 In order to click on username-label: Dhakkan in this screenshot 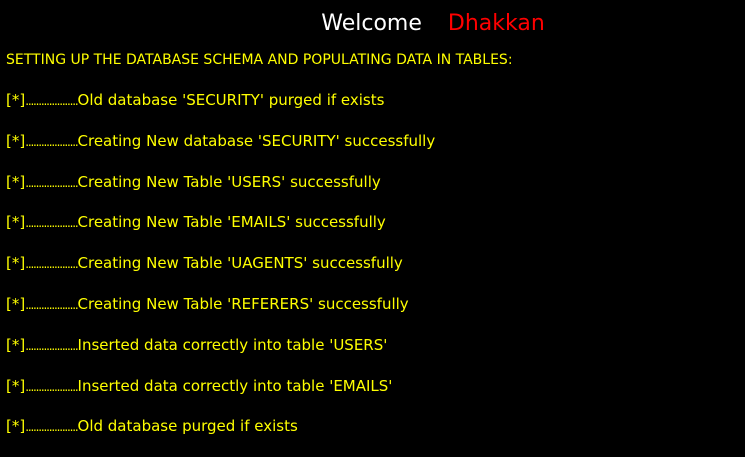, I will do `click(496, 23)`.